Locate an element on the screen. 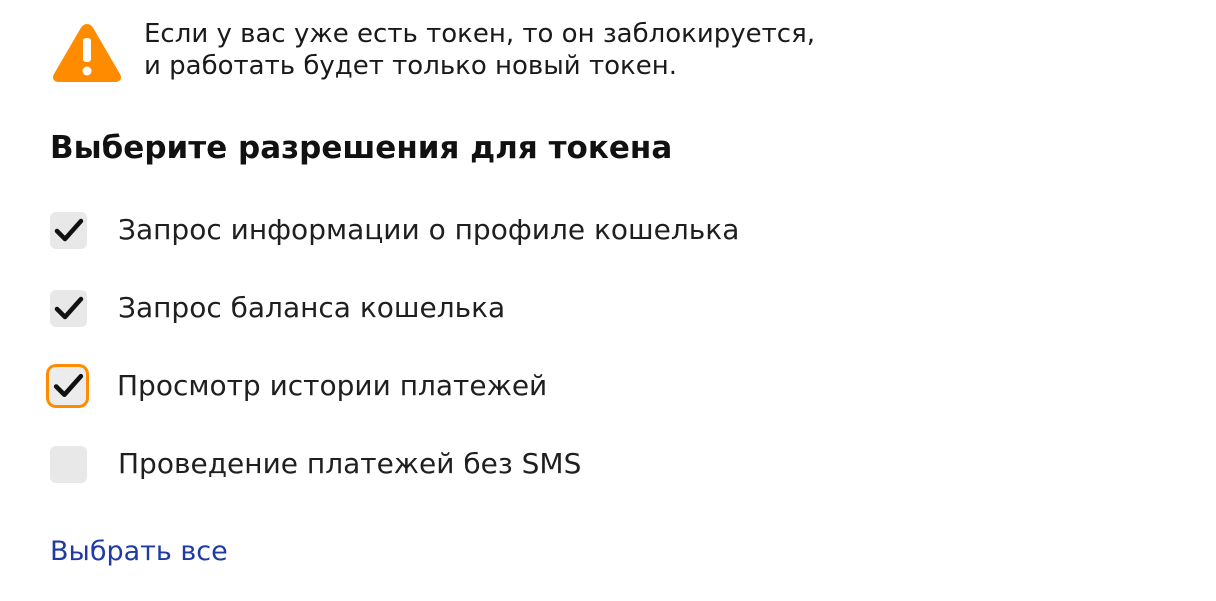 The height and width of the screenshot is (601, 1216). permission-payment-history: Просмотр истории платежей is located at coordinates (394, 386).